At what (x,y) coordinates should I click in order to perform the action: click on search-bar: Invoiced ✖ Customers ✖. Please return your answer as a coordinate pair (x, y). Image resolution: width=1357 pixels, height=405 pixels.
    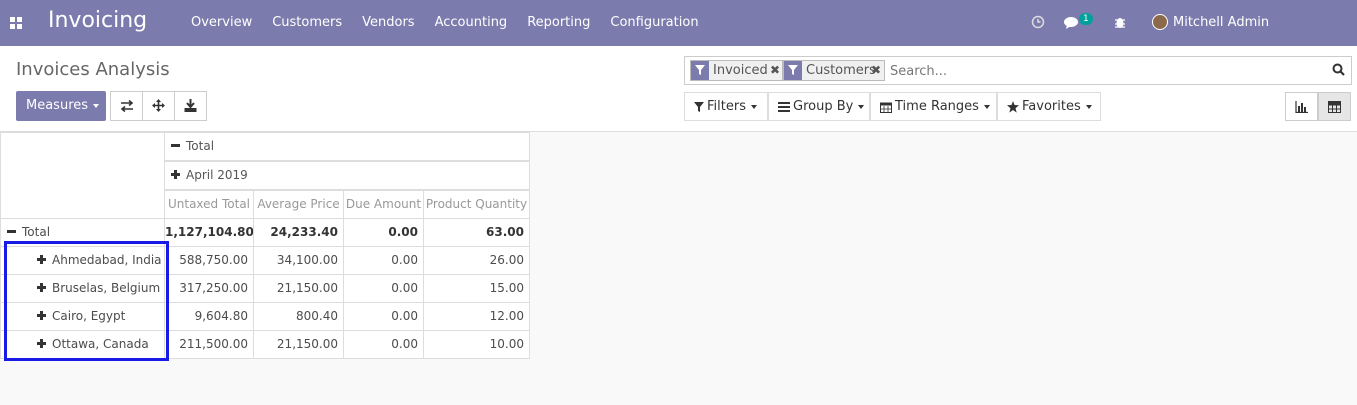
    Looking at the image, I should click on (1018, 70).